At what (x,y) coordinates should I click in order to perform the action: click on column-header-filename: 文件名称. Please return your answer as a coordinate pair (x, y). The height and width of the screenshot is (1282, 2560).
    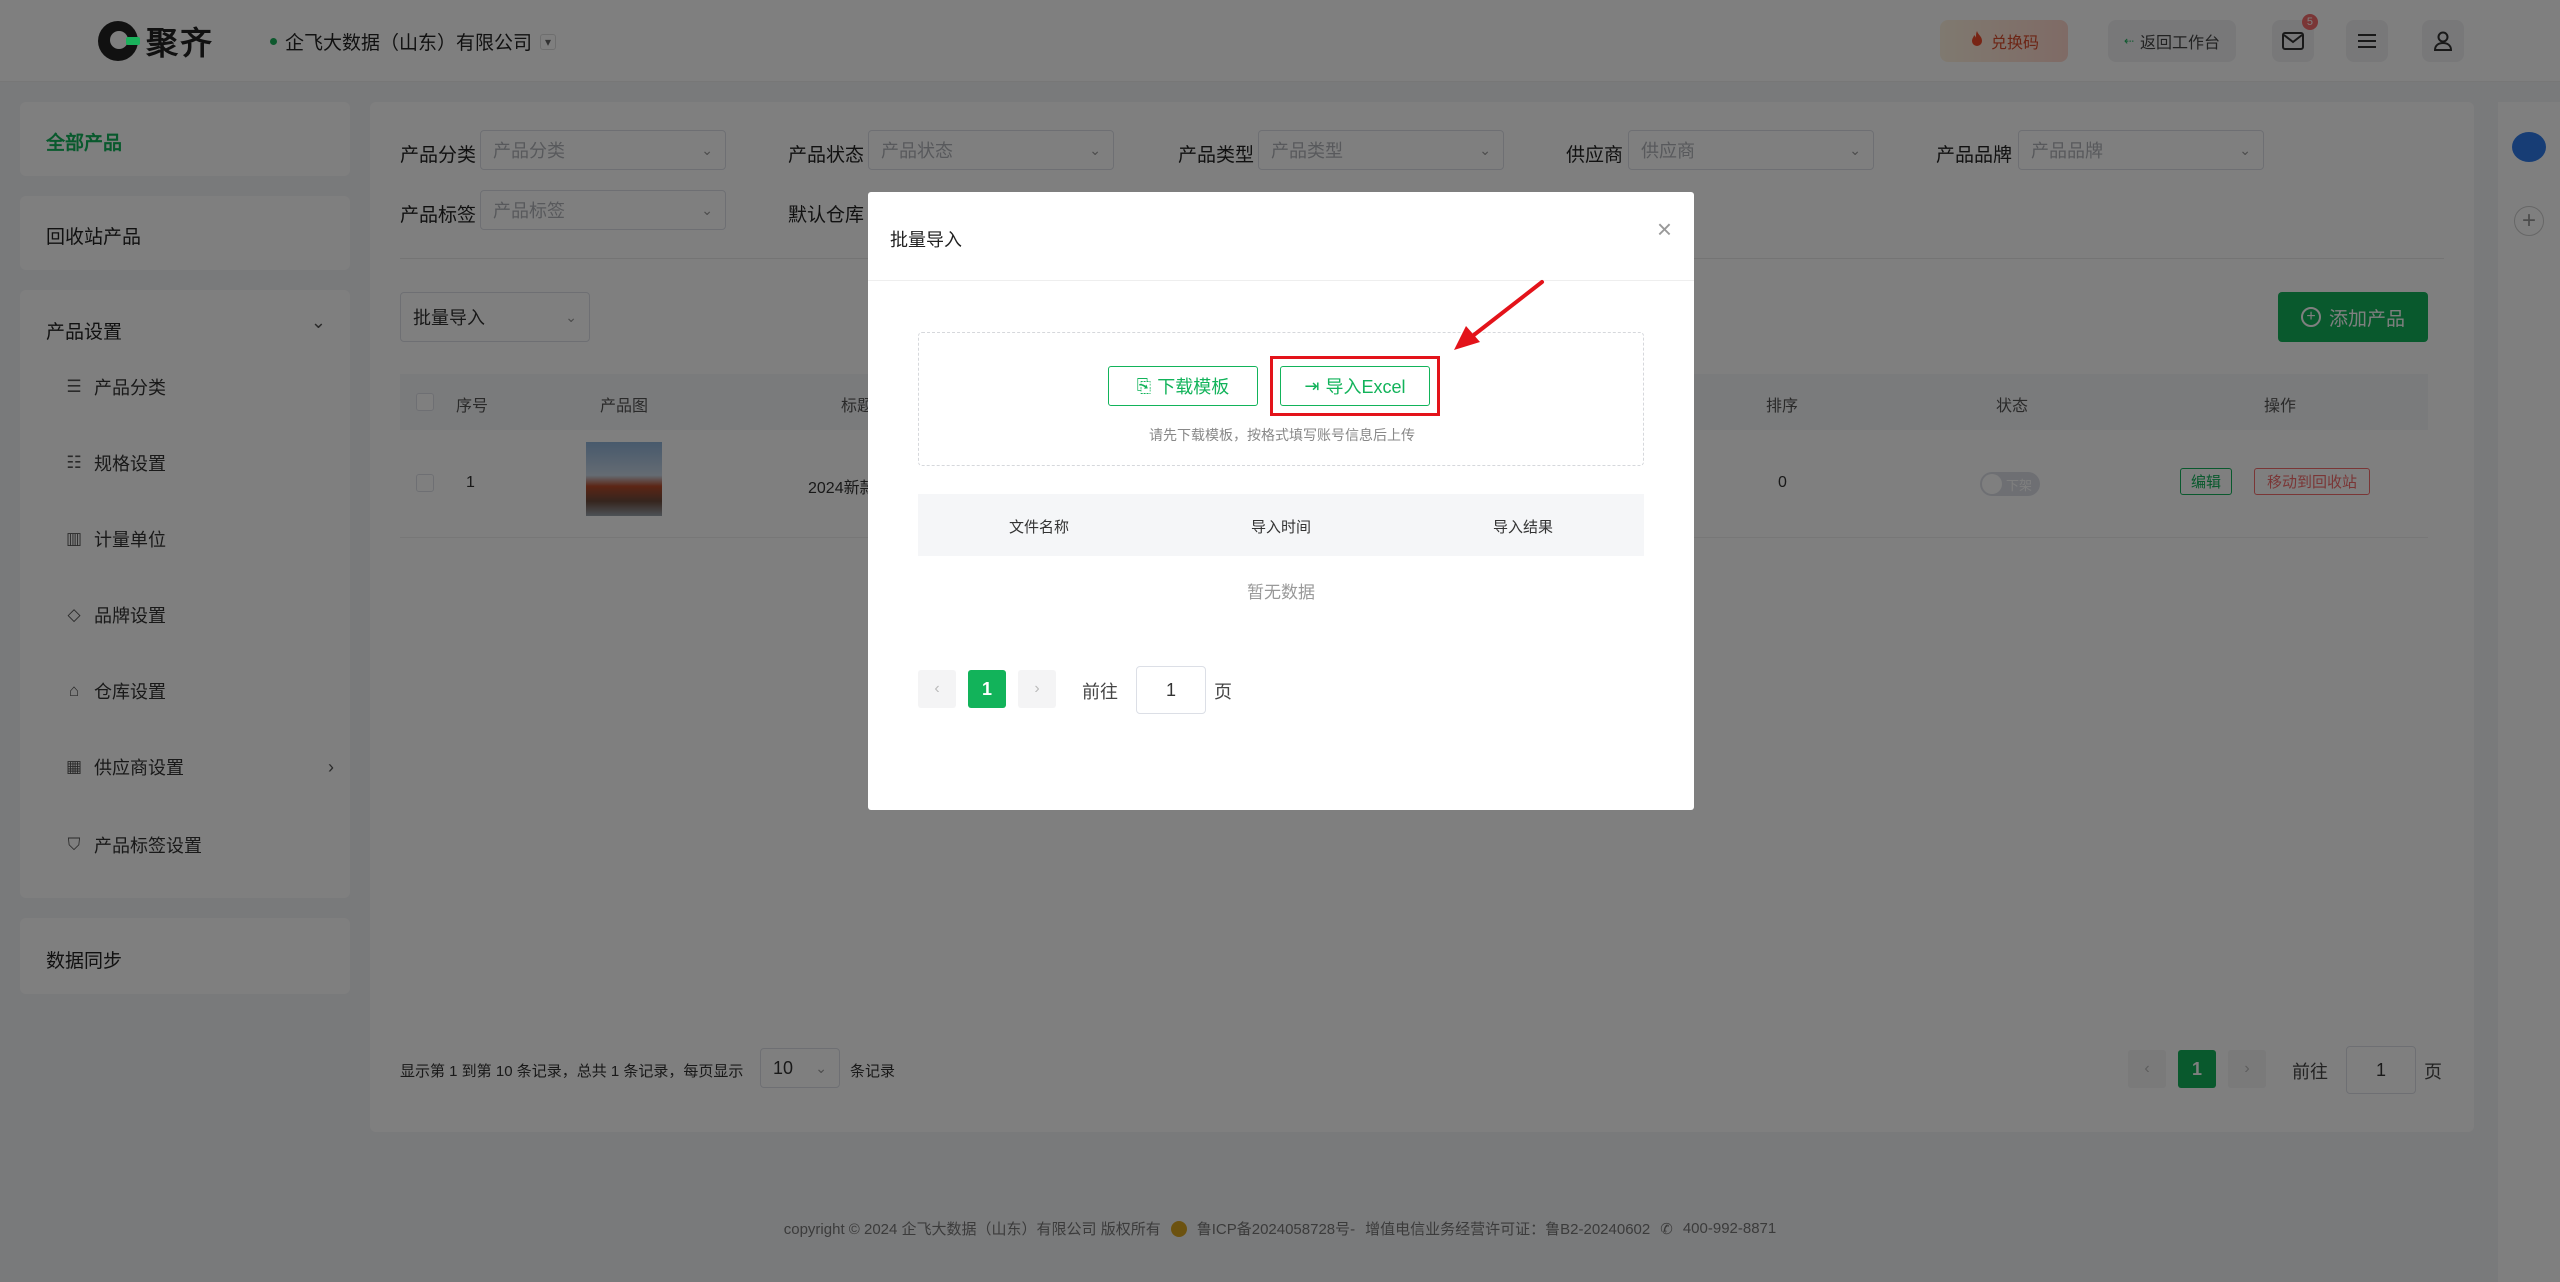
    Looking at the image, I should click on (1038, 527).